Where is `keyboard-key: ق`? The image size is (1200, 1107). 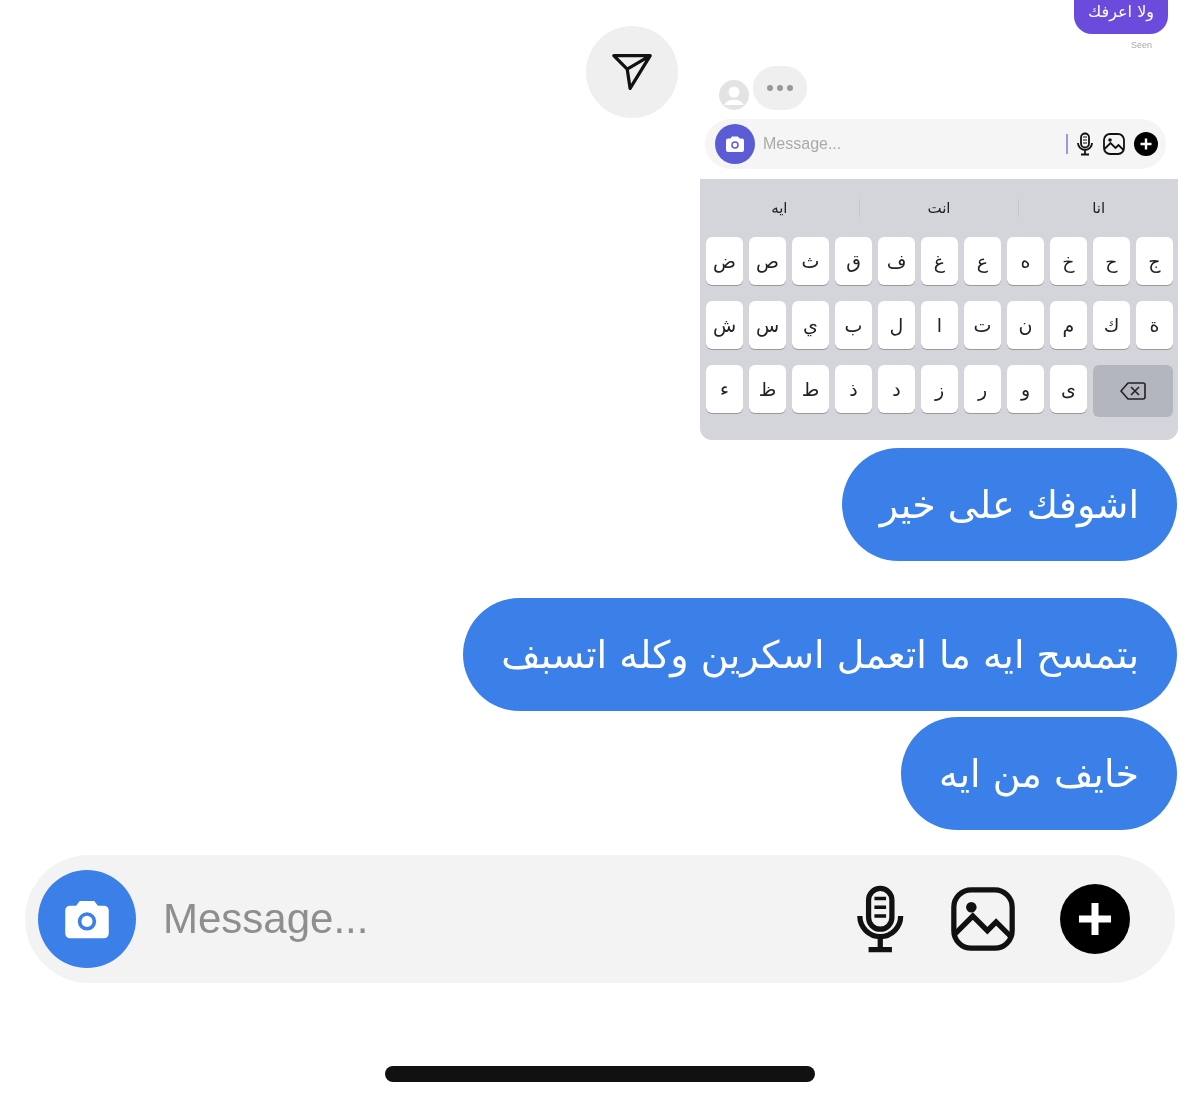
keyboard-key: ق is located at coordinates (853, 261).